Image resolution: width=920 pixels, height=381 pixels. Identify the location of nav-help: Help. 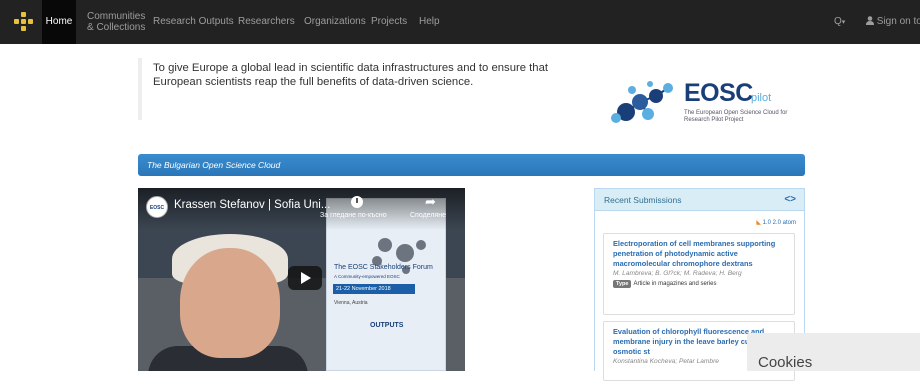
(429, 22).